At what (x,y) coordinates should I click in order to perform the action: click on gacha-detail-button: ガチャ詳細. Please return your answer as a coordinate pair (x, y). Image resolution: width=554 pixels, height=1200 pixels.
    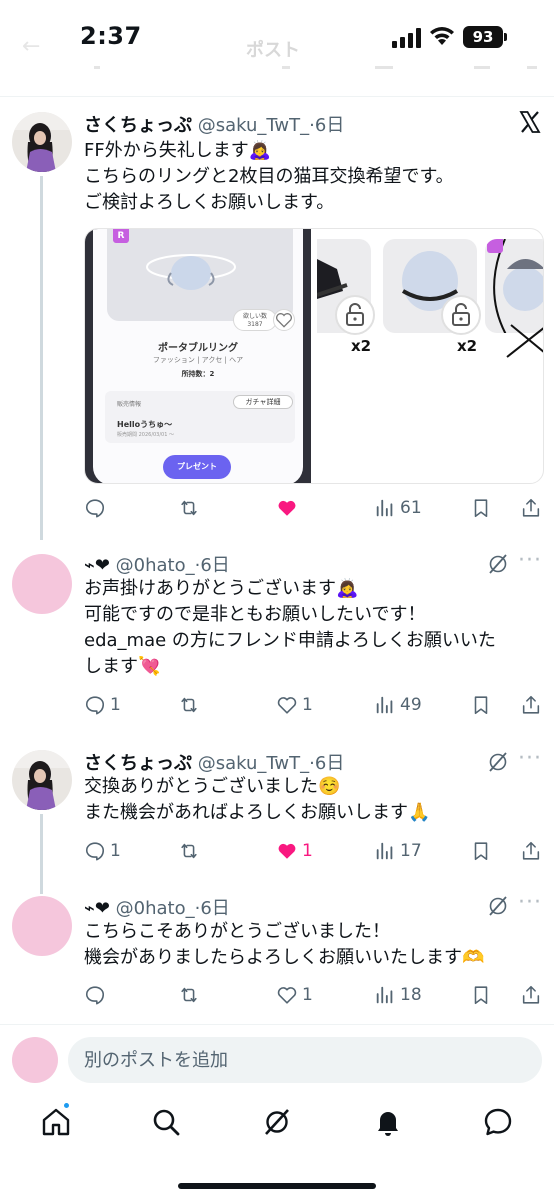
    Looking at the image, I should click on (263, 402).